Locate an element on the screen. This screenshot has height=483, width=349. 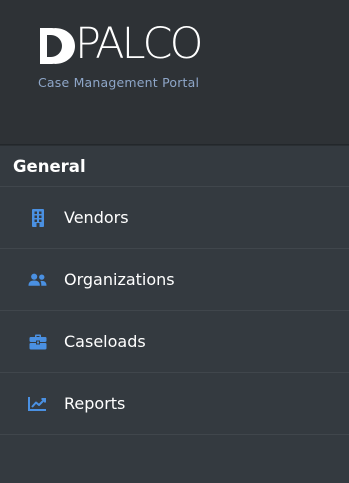
sidebar-item-reports: Reports is located at coordinates (174, 404).